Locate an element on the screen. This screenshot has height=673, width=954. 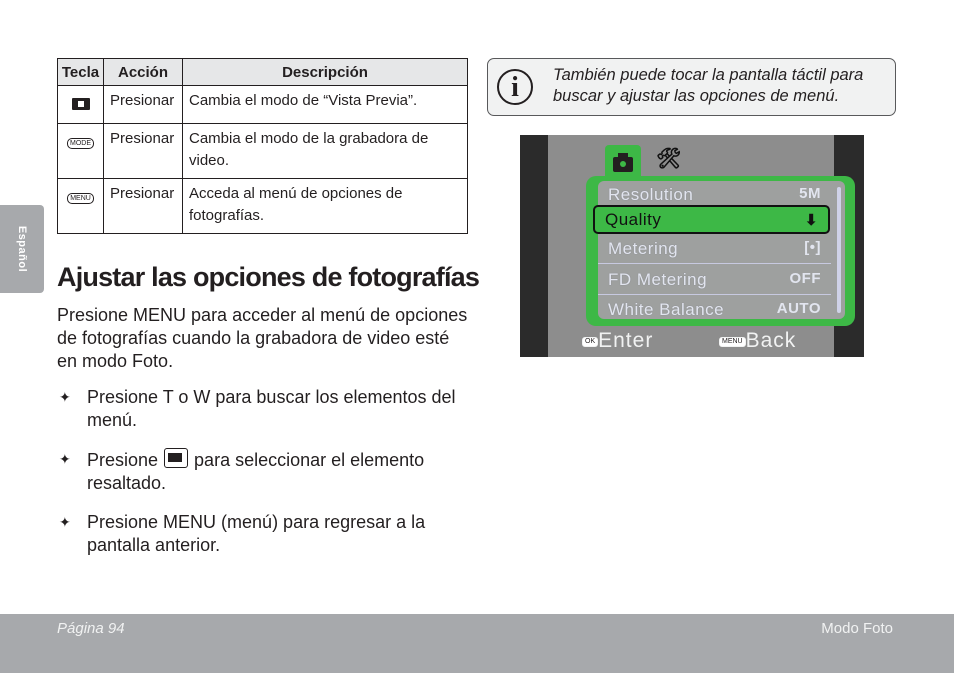
menu-scrollbar is located at coordinates (839, 250).